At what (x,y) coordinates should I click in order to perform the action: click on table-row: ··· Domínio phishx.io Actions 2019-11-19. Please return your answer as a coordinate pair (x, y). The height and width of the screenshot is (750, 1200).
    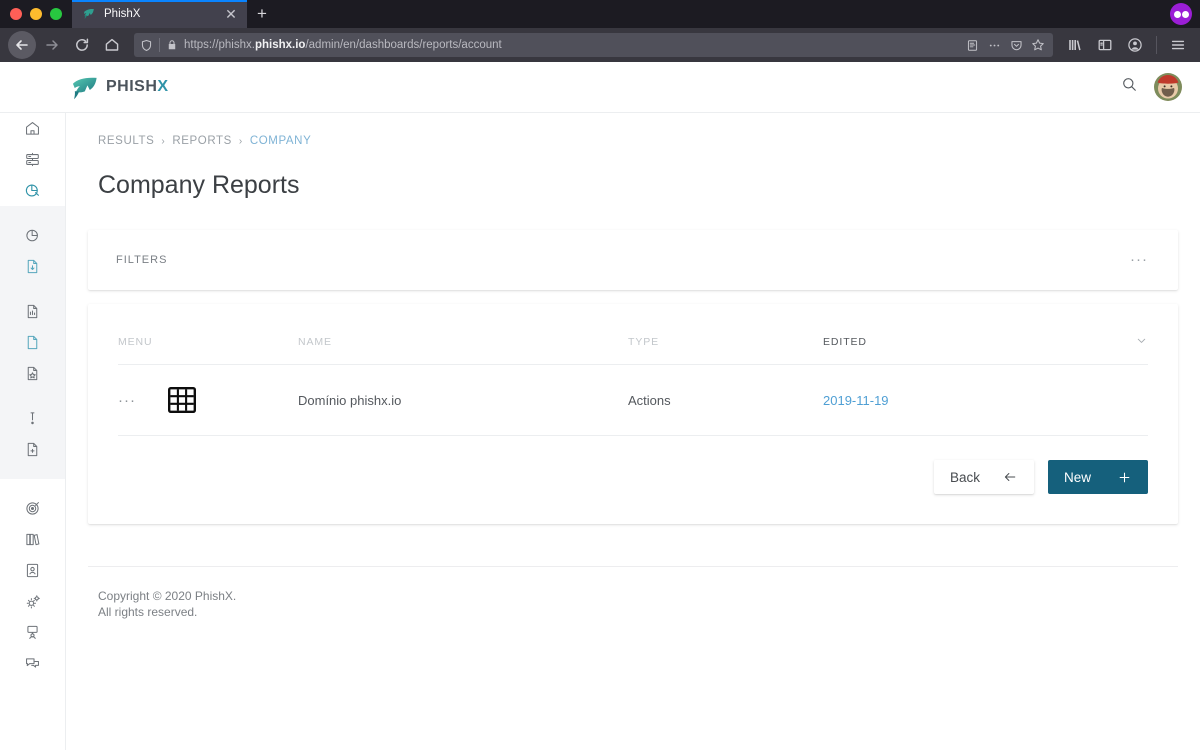
    Looking at the image, I should click on (633, 400).